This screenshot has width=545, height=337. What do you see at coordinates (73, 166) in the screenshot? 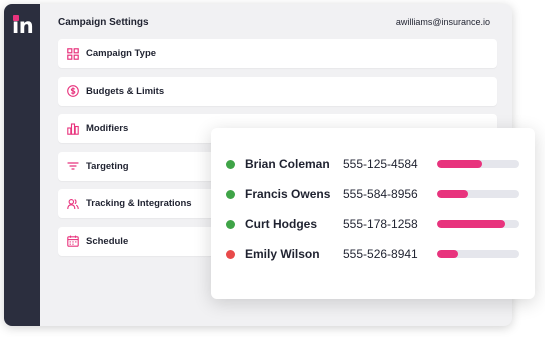
I see `filter-icon` at bounding box center [73, 166].